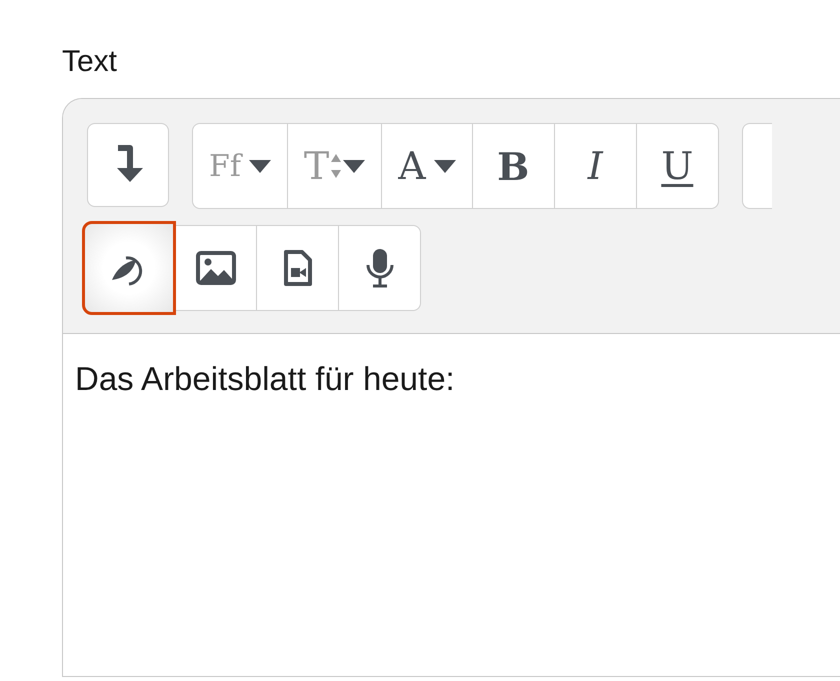  I want to click on microphone-icon, so click(379, 268).